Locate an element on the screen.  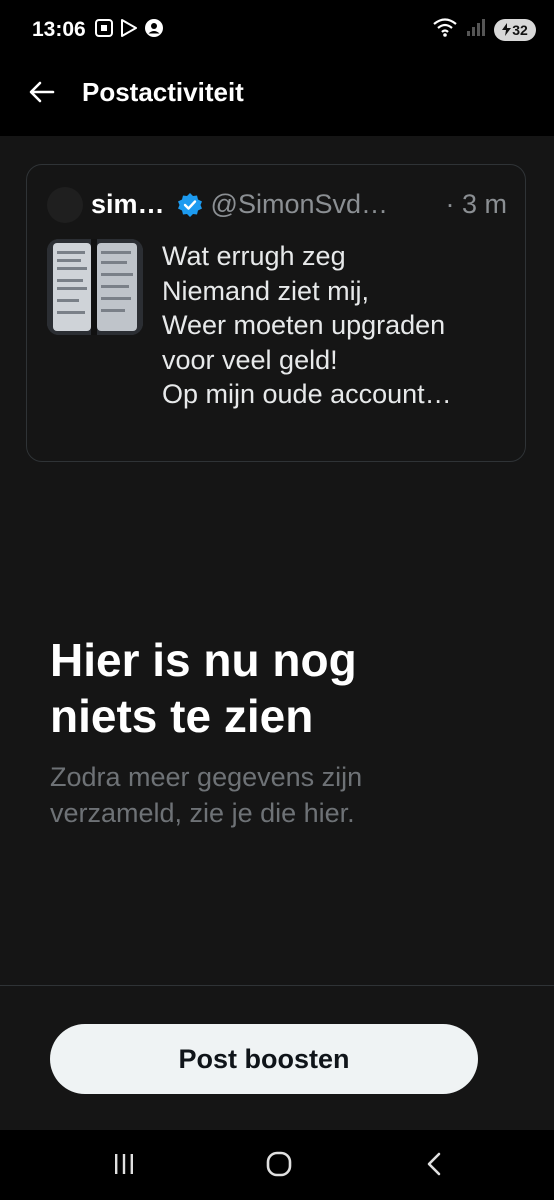
signal-icon is located at coordinates (476, 29).